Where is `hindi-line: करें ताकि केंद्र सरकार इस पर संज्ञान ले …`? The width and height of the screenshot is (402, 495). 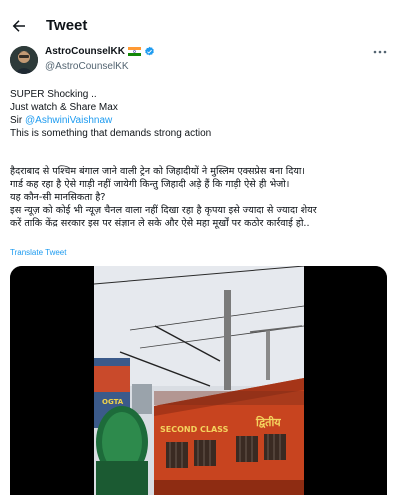 hindi-line: करें ताकि केंद्र सरकार इस पर संज्ञान ले … is located at coordinates (160, 223).